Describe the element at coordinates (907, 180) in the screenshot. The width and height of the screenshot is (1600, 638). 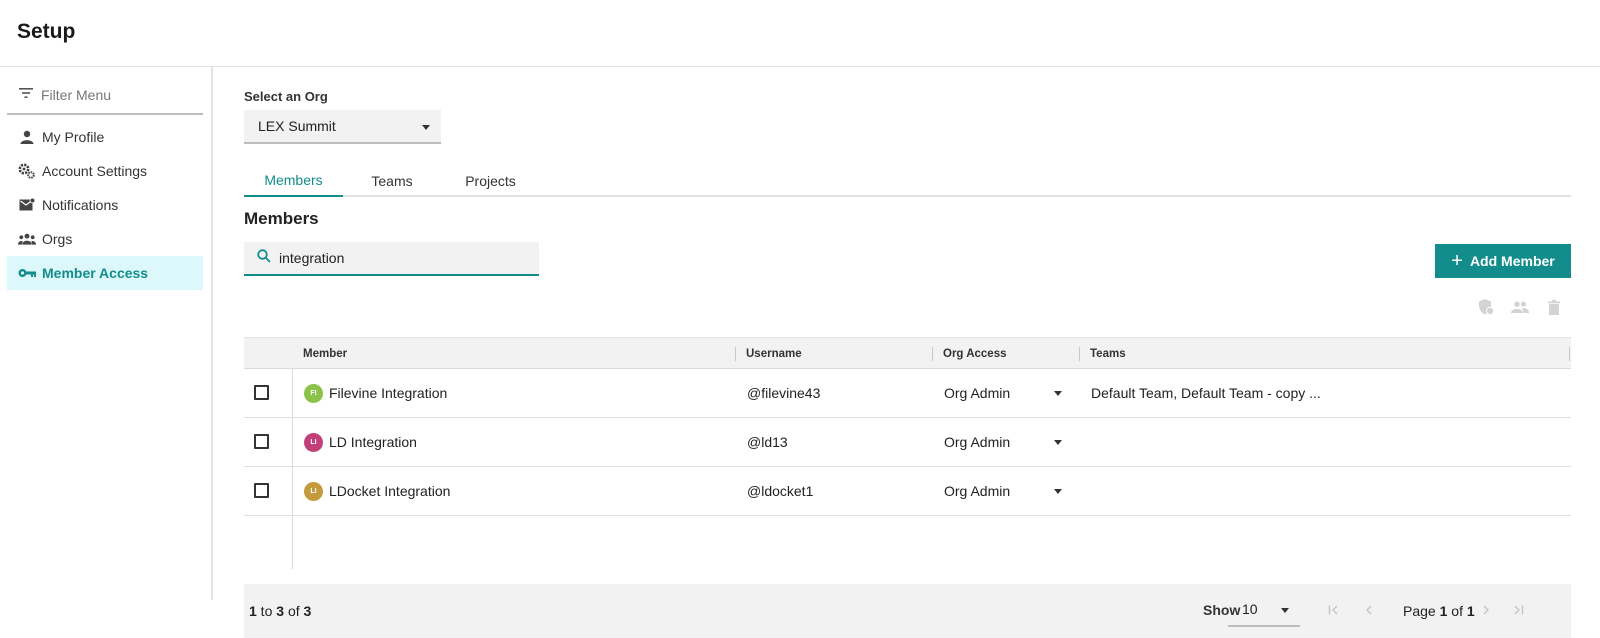
I see `tab-bar: Members Teams Projects` at that location.